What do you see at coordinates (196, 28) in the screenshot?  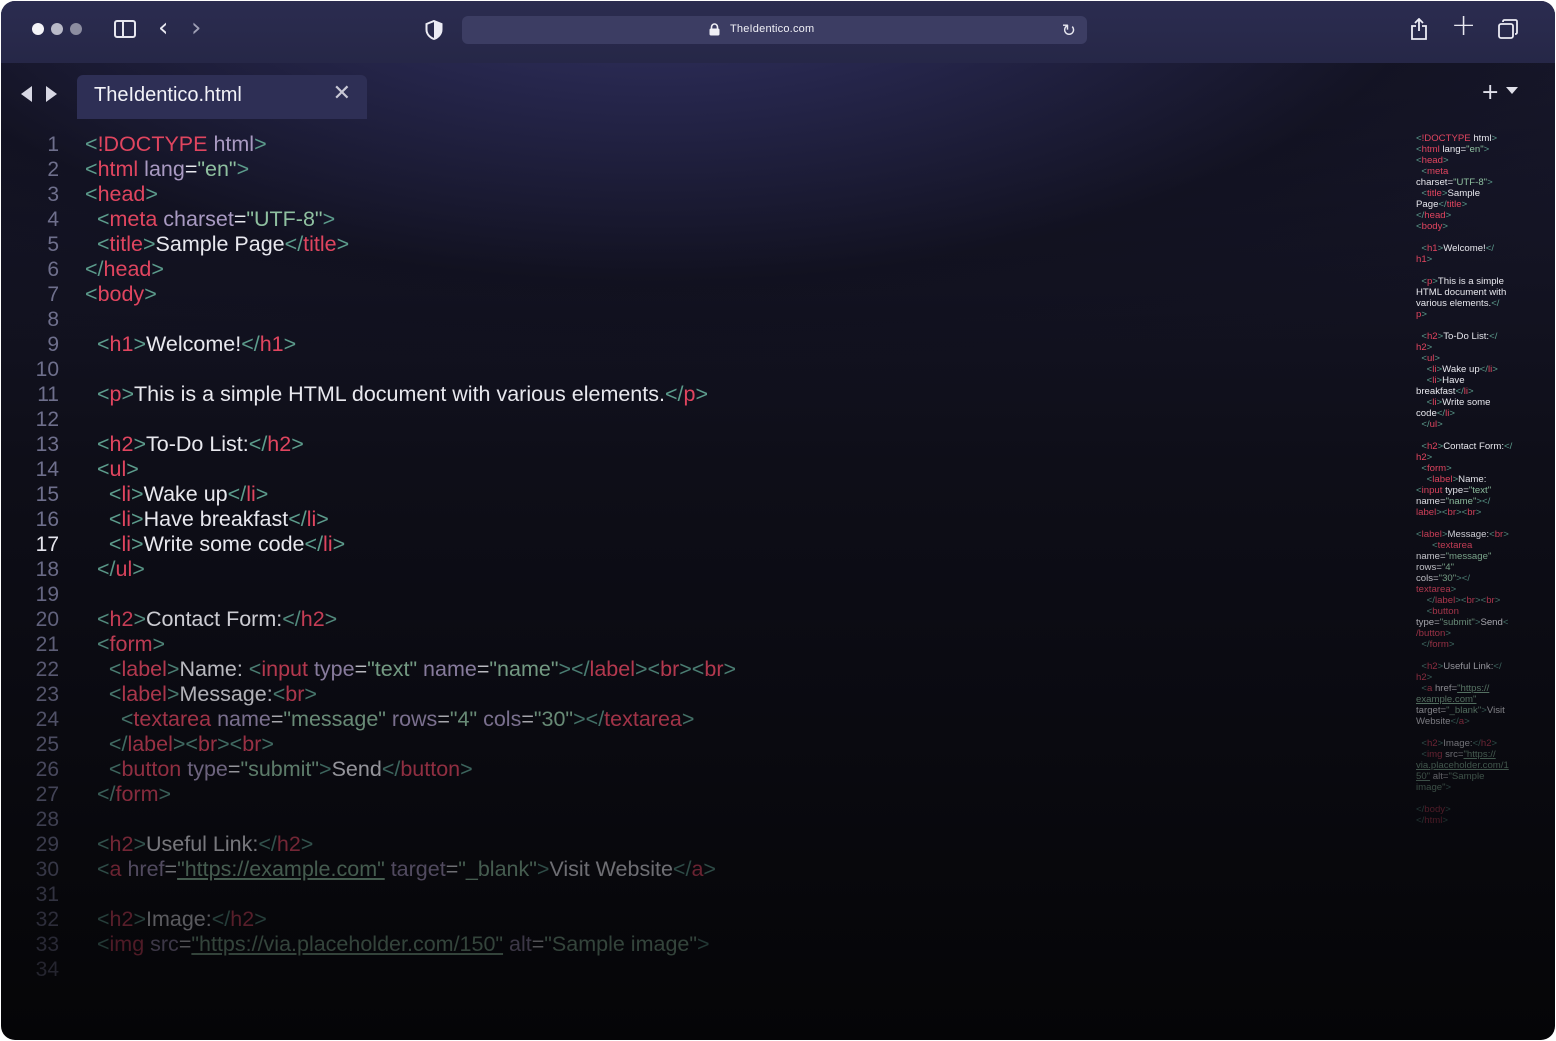 I see `forward-chevron-icon: ›` at bounding box center [196, 28].